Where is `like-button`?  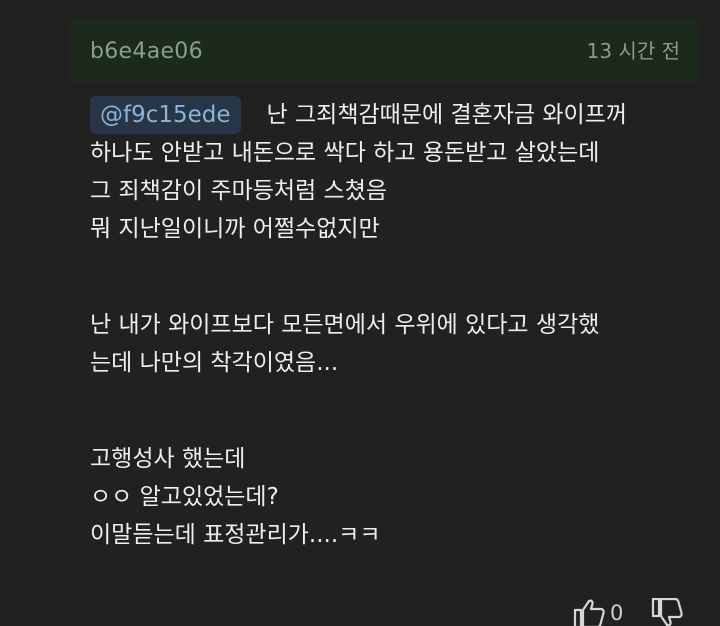 like-button is located at coordinates (589, 612).